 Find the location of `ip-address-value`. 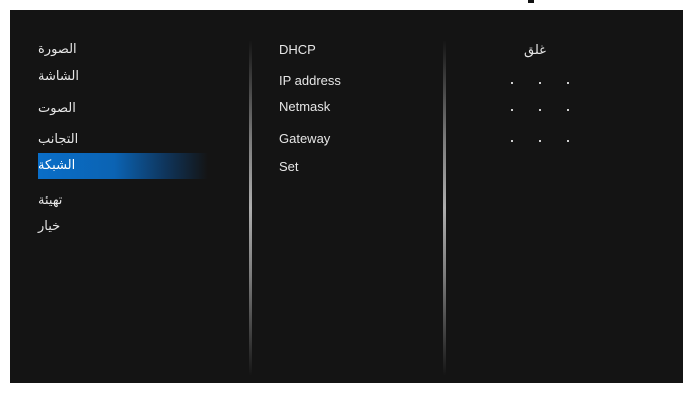

ip-address-value is located at coordinates (547, 82).